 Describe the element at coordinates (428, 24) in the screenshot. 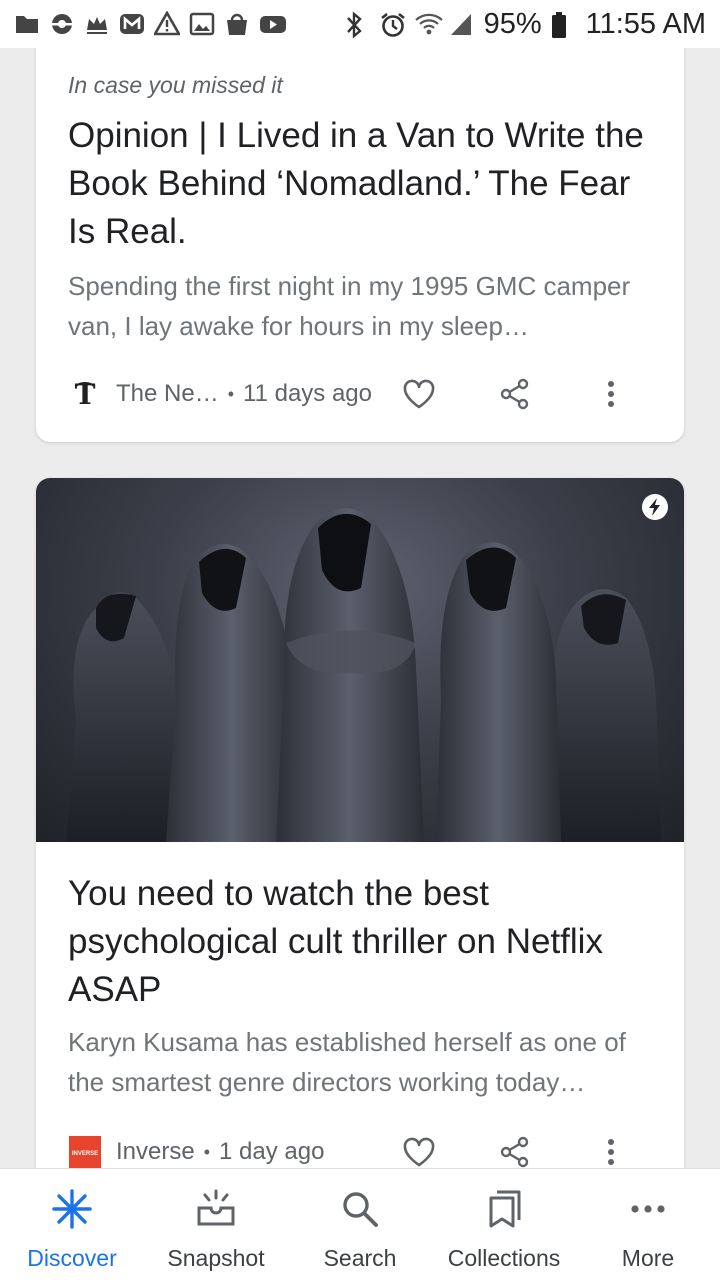

I see `wifi-icon` at that location.